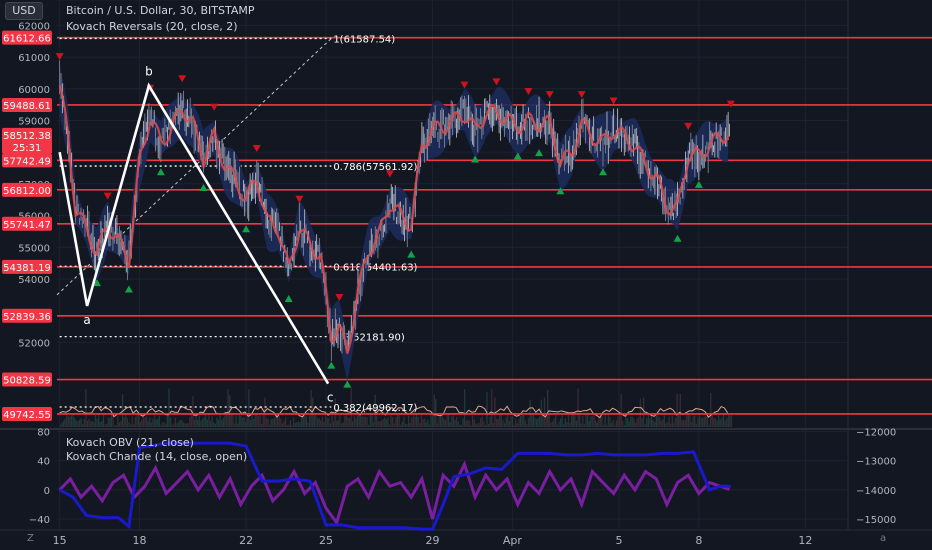 The width and height of the screenshot is (932, 550). What do you see at coordinates (876, 462) in the screenshot?
I see `lower-right-tick: −13000` at bounding box center [876, 462].